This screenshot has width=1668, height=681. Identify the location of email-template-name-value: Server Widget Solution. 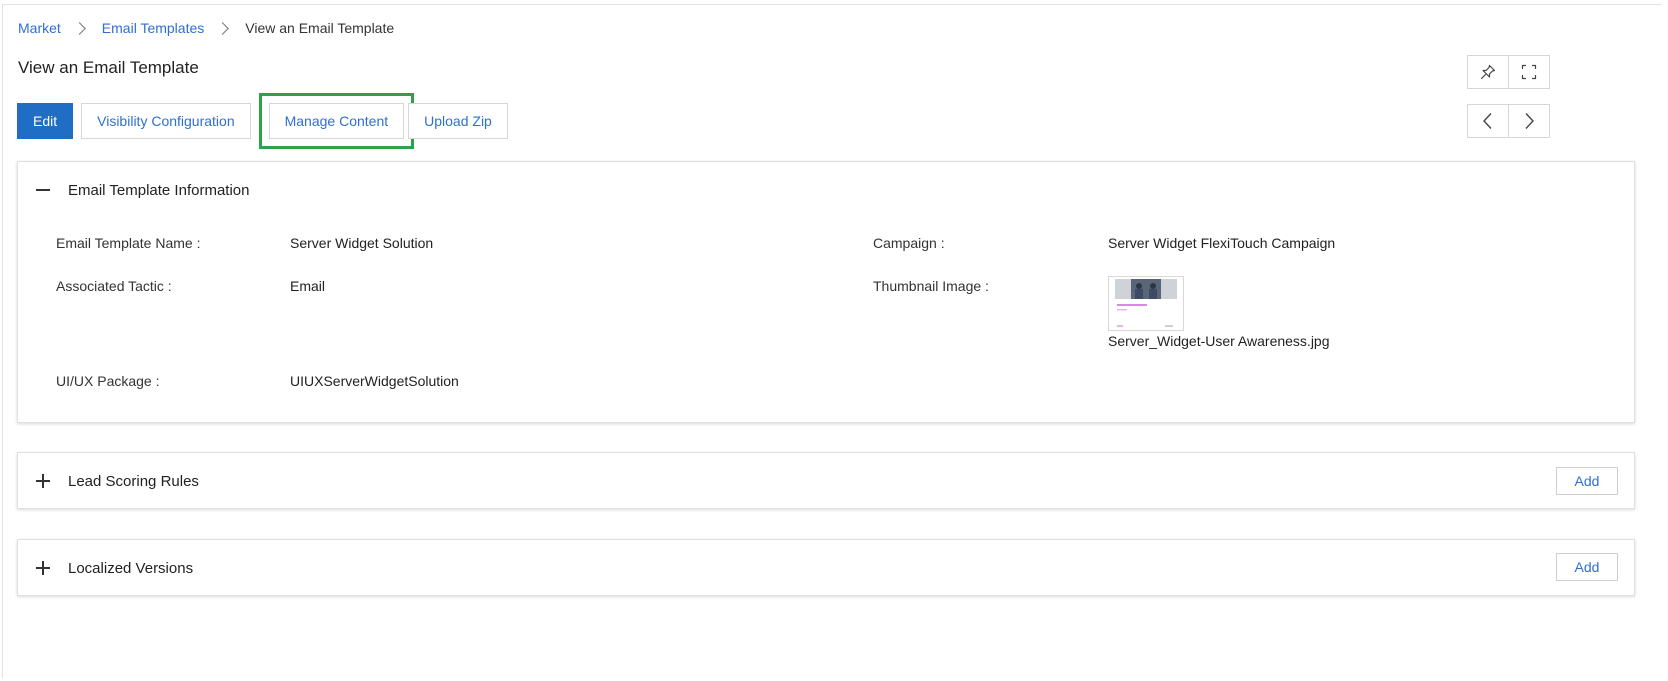
(362, 243).